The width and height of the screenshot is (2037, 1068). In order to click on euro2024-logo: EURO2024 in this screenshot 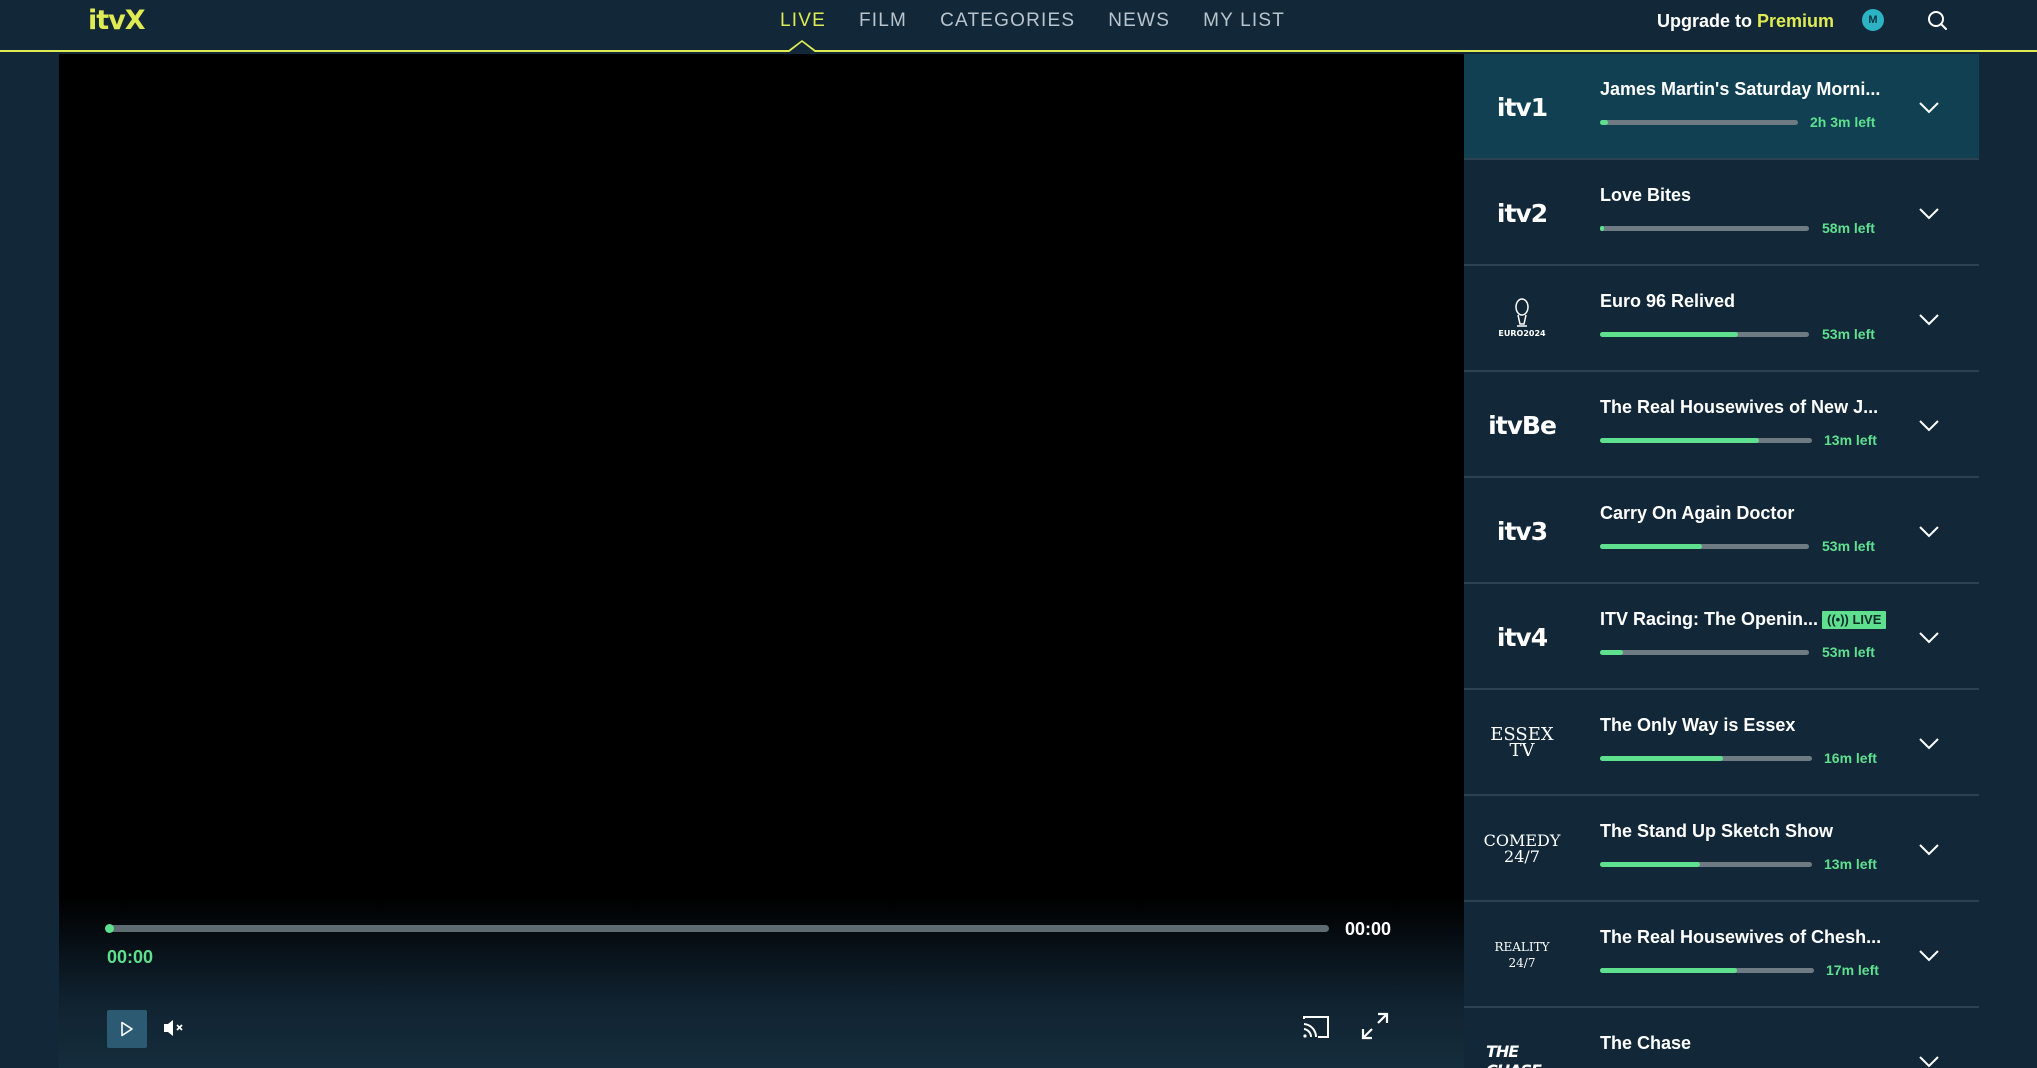, I will do `click(1522, 319)`.